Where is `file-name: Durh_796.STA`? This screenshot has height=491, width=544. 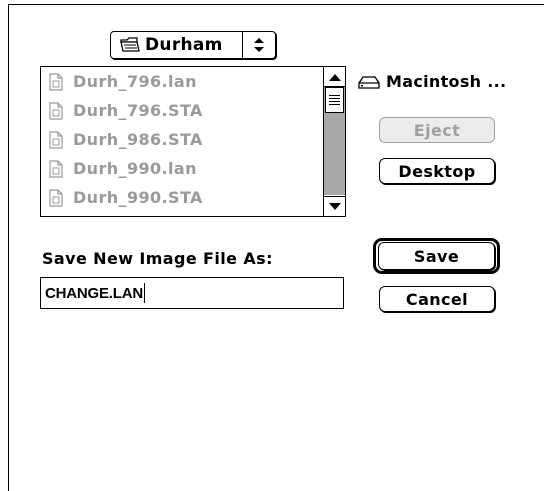 file-name: Durh_796.STA is located at coordinates (138, 110).